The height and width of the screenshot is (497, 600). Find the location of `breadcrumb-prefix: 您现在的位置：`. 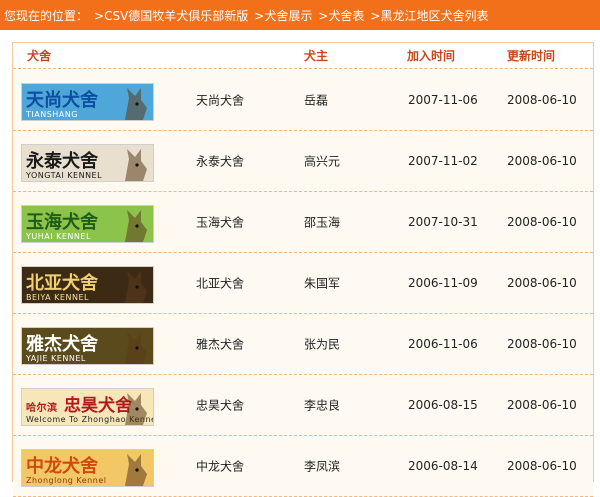

breadcrumb-prefix: 您现在的位置： is located at coordinates (46, 15).